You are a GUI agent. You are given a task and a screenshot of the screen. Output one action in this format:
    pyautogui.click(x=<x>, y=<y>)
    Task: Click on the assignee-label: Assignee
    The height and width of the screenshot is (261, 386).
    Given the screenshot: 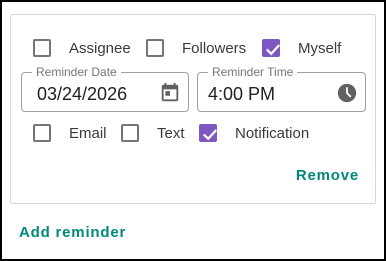 What is the action you would take?
    pyautogui.click(x=100, y=48)
    